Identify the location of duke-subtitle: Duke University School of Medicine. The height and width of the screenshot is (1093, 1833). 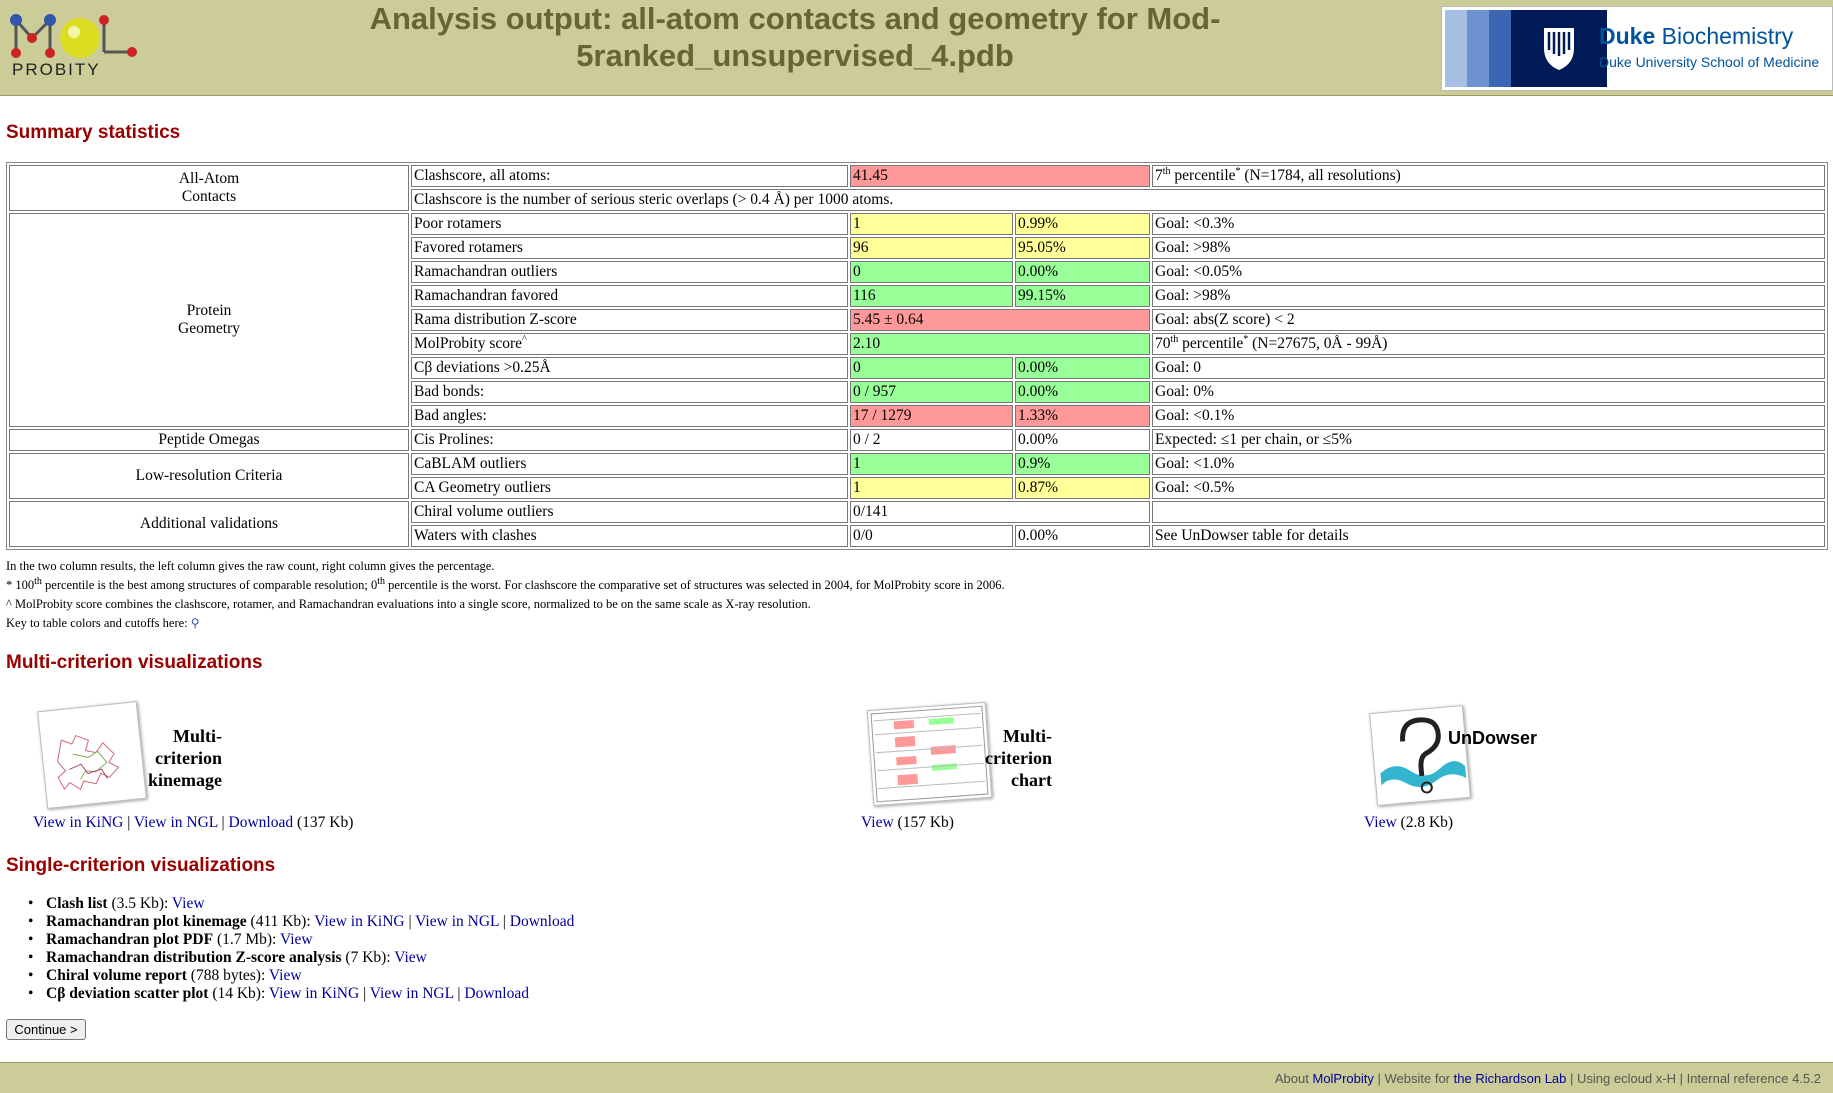
(1709, 62).